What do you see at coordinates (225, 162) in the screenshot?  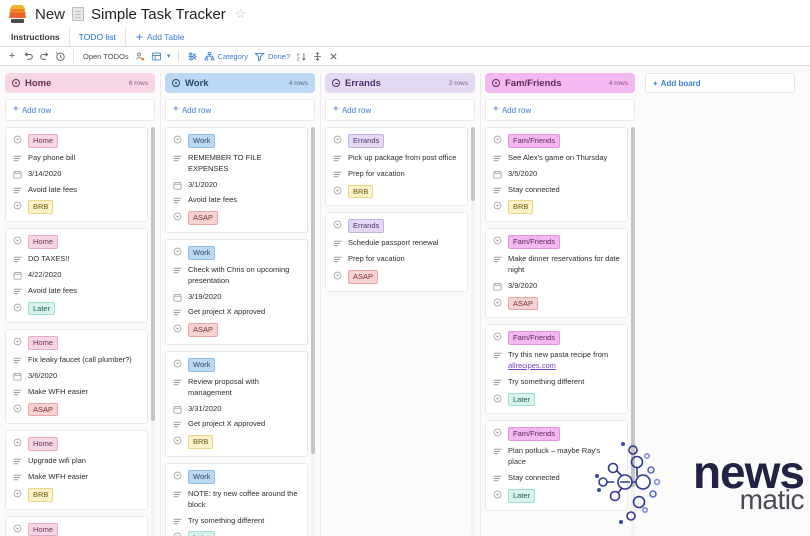 I see `task-text: REMEMBER TO FILE EXPENSES` at bounding box center [225, 162].